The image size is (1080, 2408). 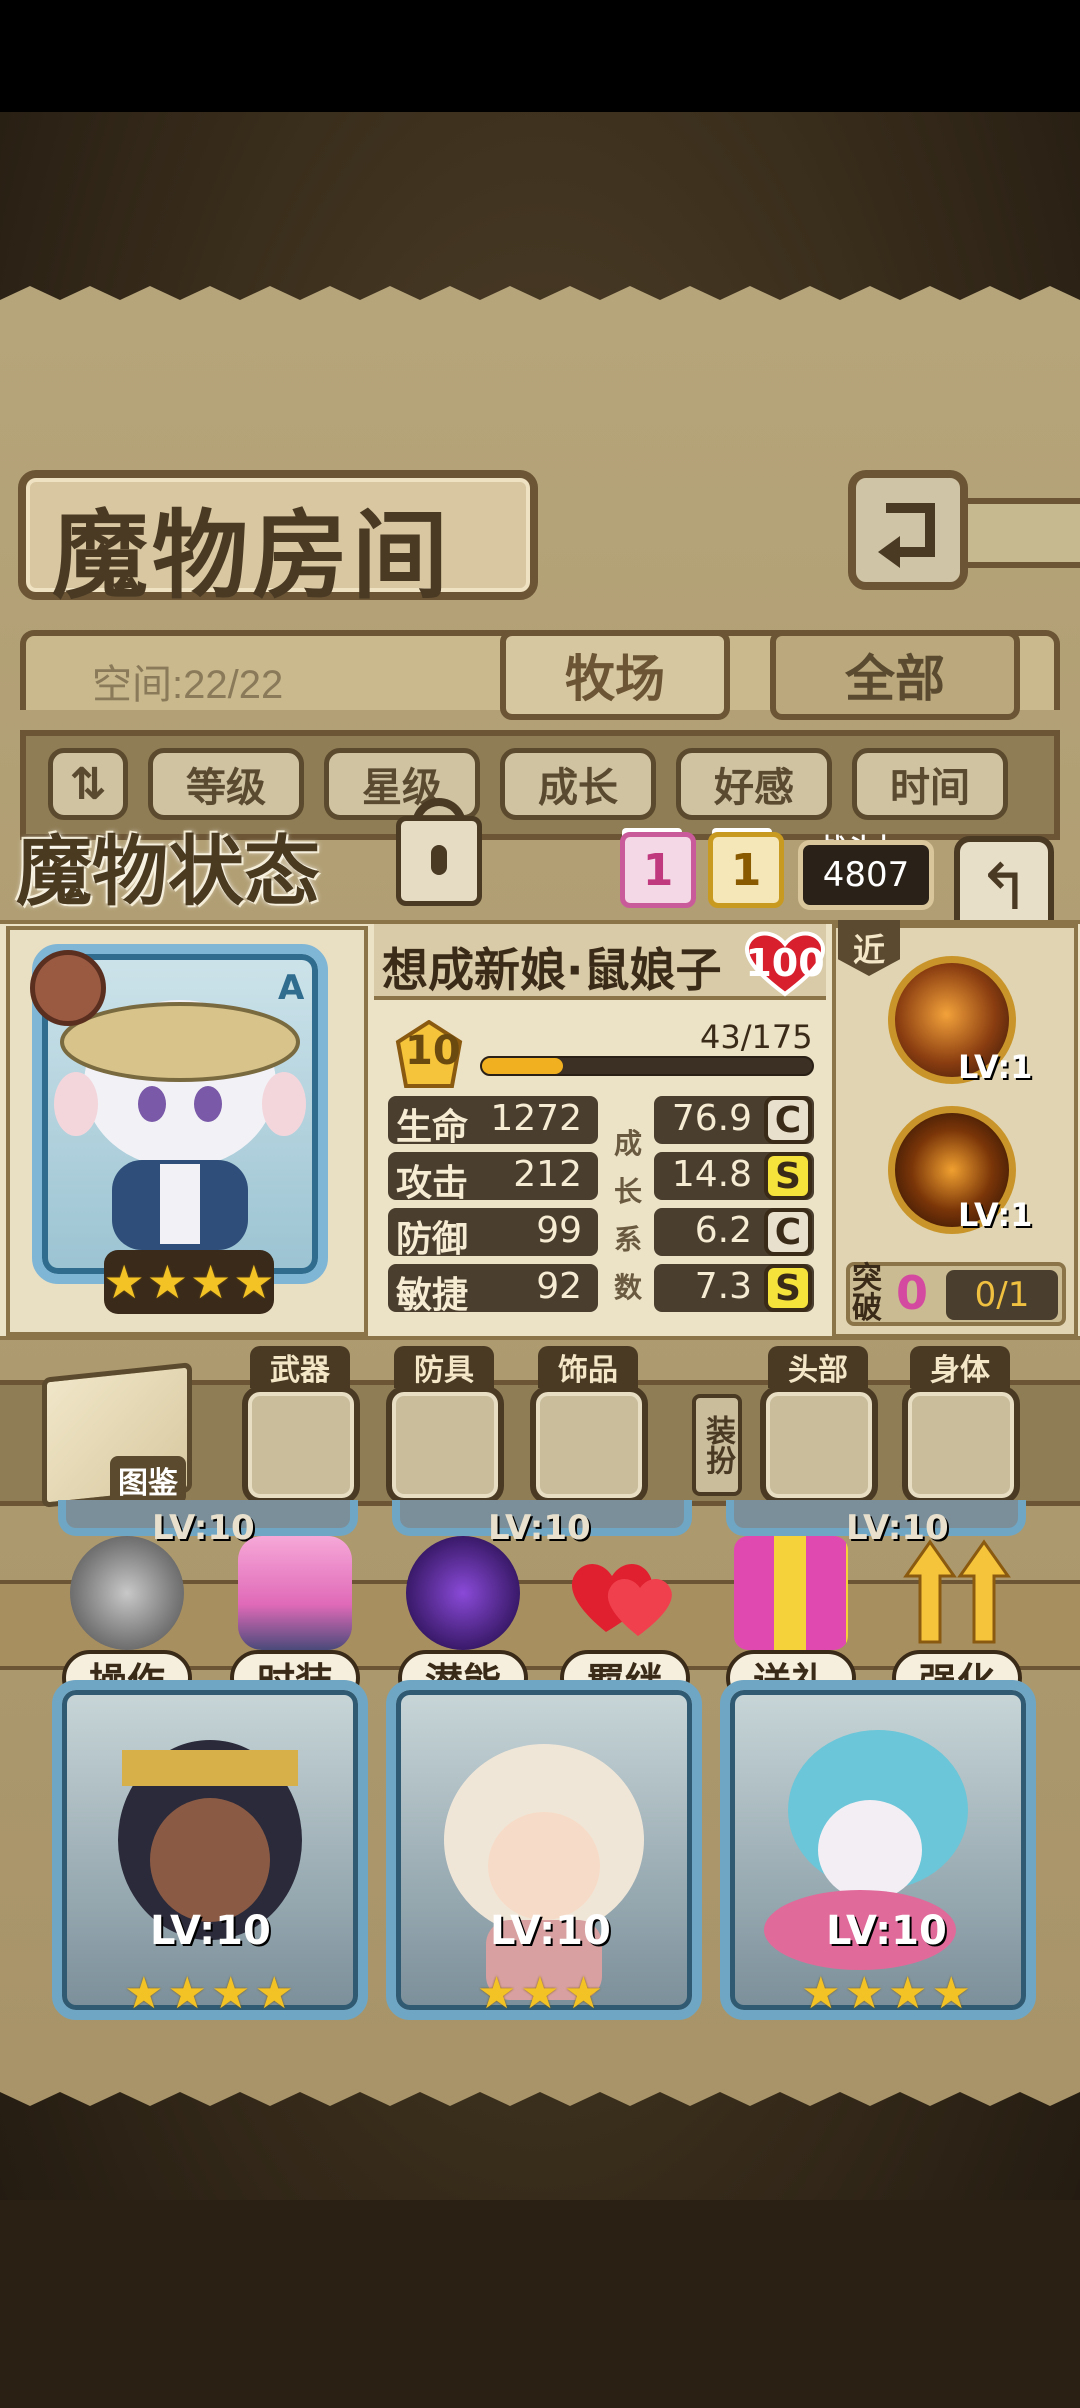 What do you see at coordinates (791, 1593) in the screenshot?
I see `gift-icon` at bounding box center [791, 1593].